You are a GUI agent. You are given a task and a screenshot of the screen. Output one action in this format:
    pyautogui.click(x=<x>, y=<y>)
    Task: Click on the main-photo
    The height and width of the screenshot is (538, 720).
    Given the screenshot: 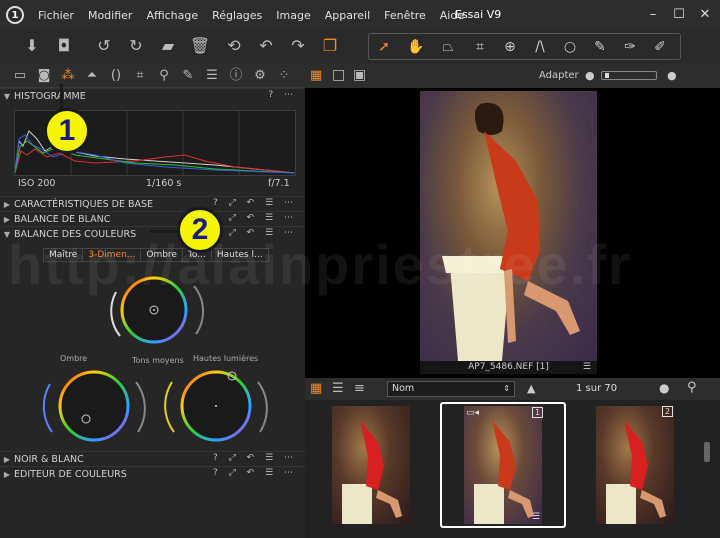 What is the action you would take?
    pyautogui.click(x=508, y=226)
    